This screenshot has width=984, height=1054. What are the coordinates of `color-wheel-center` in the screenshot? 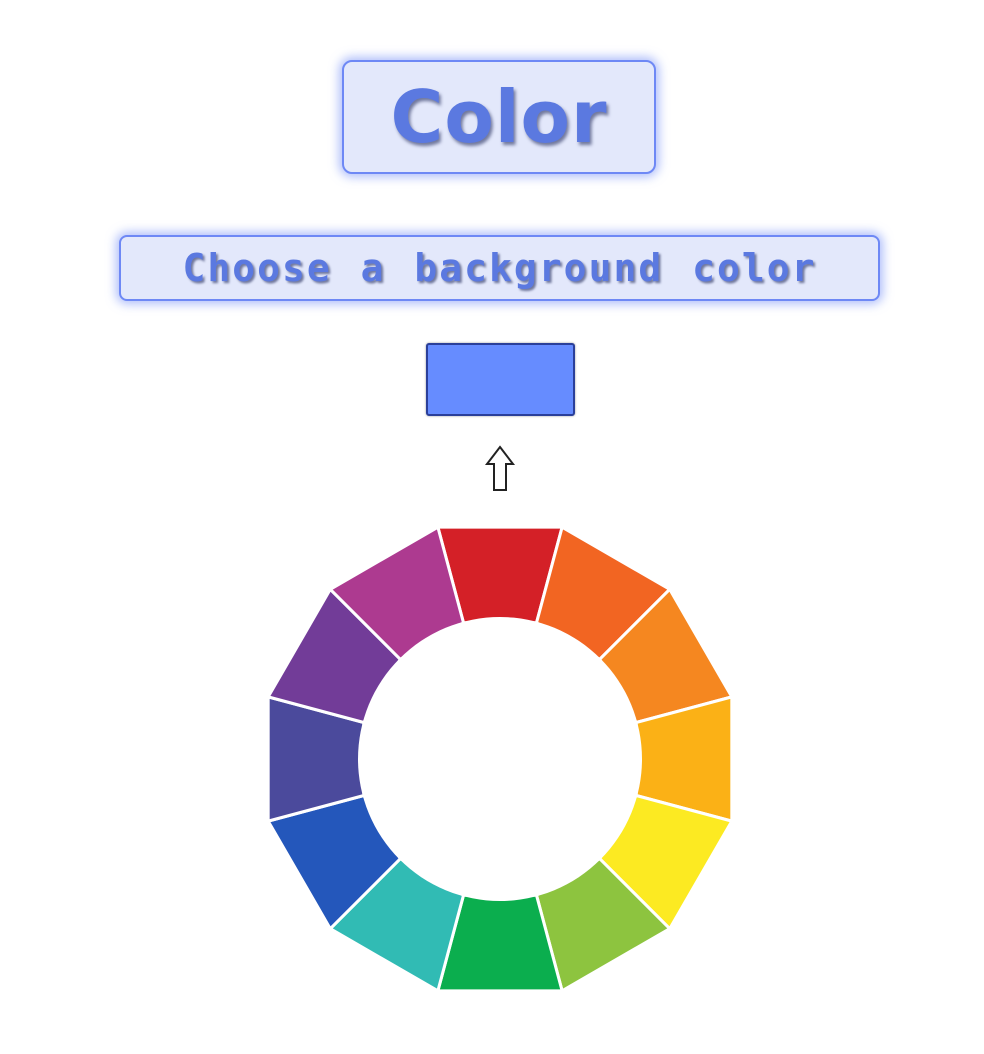 It's located at (500, 759).